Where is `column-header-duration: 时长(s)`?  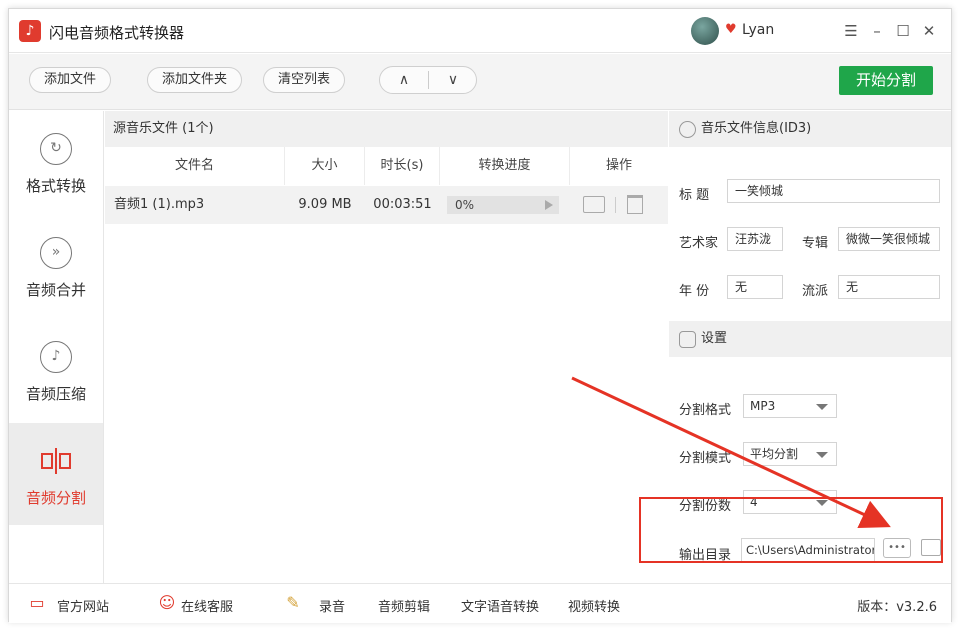 column-header-duration: 时长(s) is located at coordinates (402, 166).